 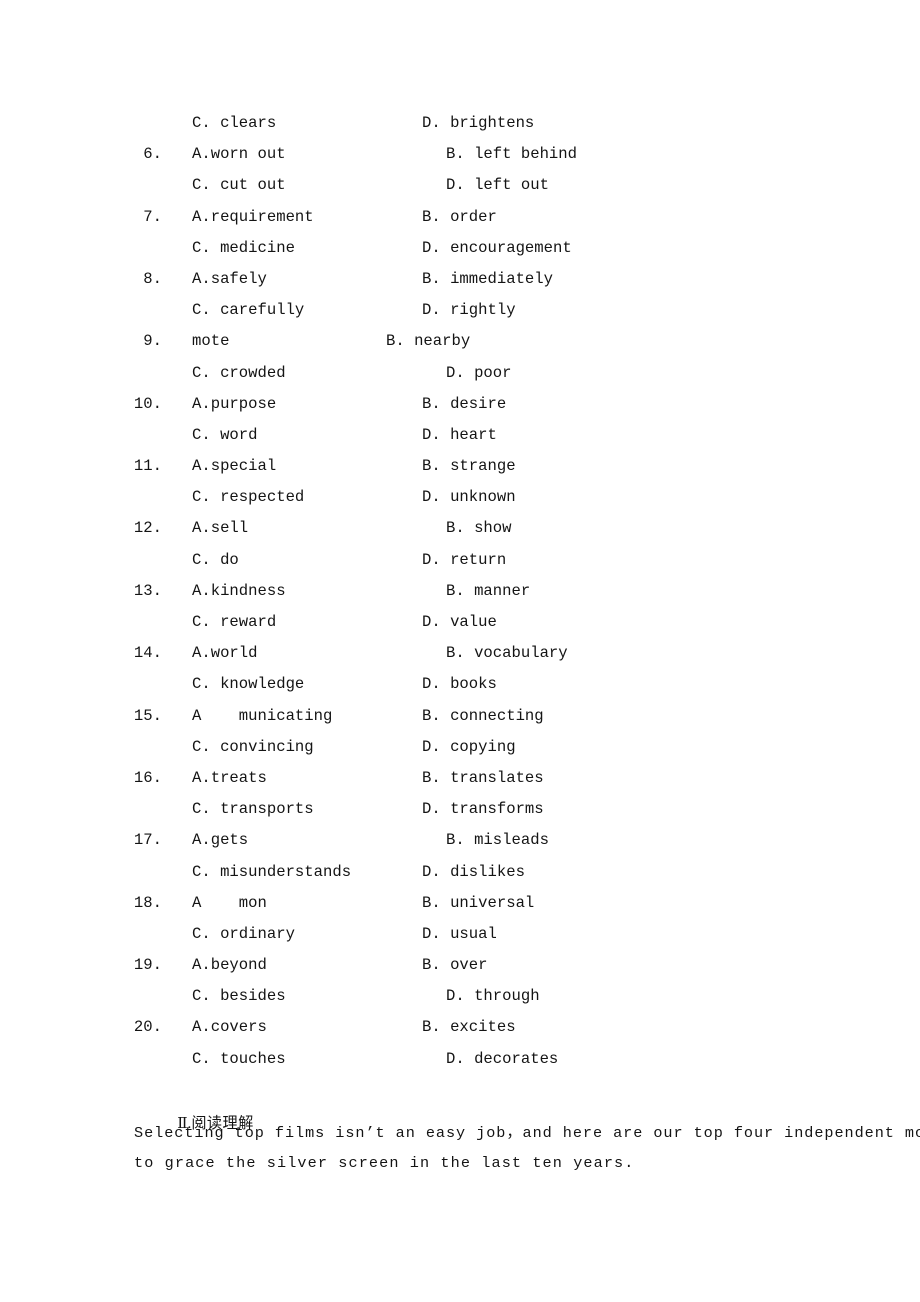 What do you see at coordinates (248, 310) in the screenshot?
I see `option-left: C. carefully` at bounding box center [248, 310].